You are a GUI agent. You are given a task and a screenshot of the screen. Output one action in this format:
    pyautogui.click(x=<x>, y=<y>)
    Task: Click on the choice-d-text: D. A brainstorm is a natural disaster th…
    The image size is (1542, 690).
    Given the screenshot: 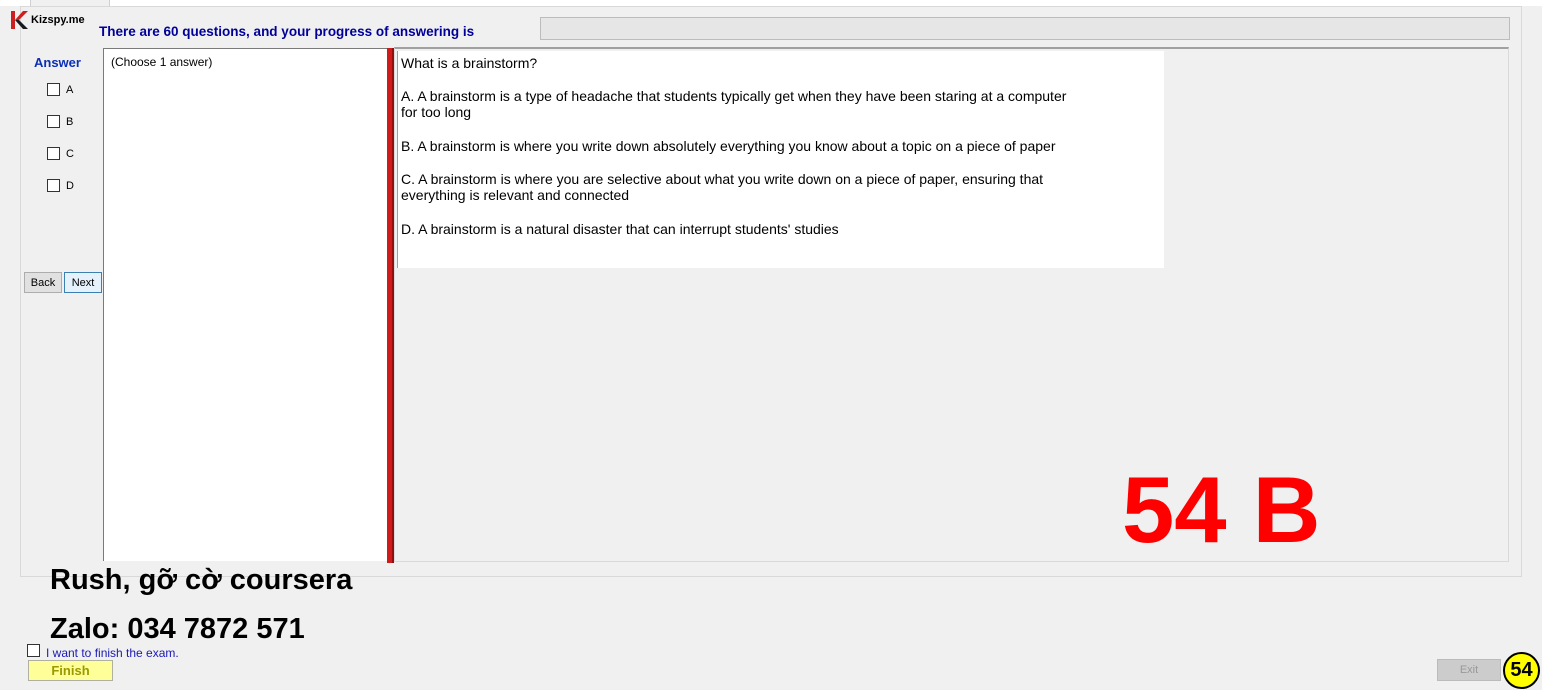 What is the action you would take?
    pyautogui.click(x=620, y=229)
    